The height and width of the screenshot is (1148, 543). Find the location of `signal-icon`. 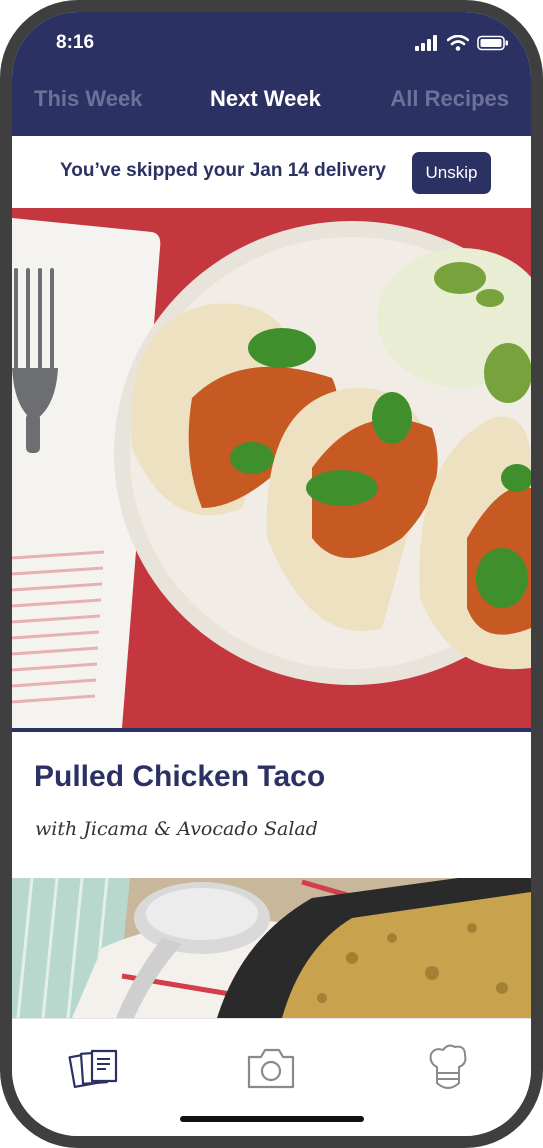

signal-icon is located at coordinates (426, 43).